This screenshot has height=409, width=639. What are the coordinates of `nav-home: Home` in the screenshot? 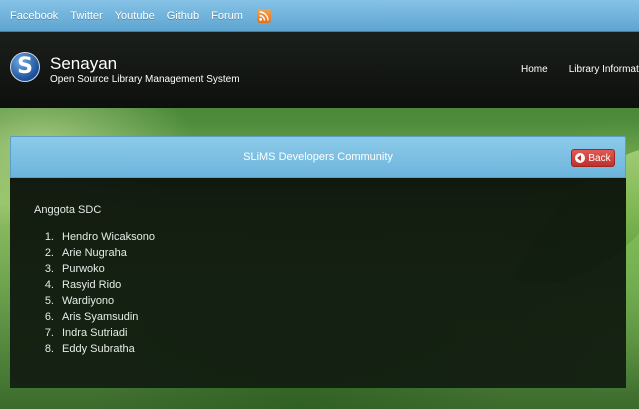 It's located at (534, 69).